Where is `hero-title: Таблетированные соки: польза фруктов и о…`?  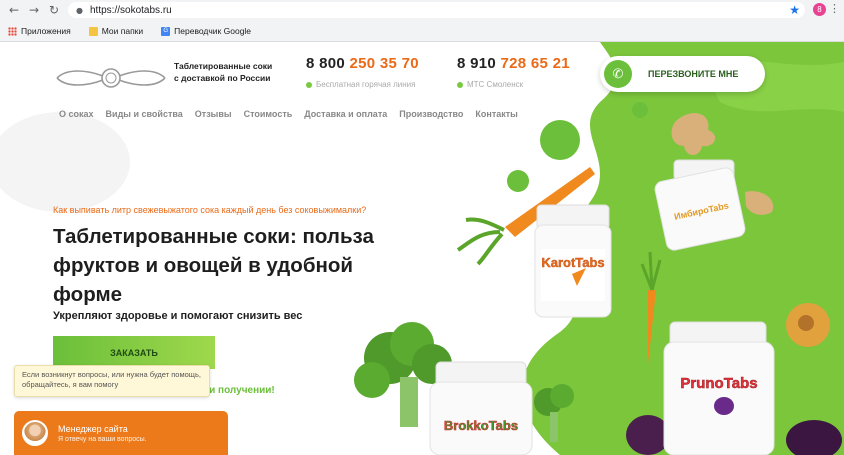 hero-title: Таблетированные соки: польза фруктов и о… is located at coordinates (213, 265).